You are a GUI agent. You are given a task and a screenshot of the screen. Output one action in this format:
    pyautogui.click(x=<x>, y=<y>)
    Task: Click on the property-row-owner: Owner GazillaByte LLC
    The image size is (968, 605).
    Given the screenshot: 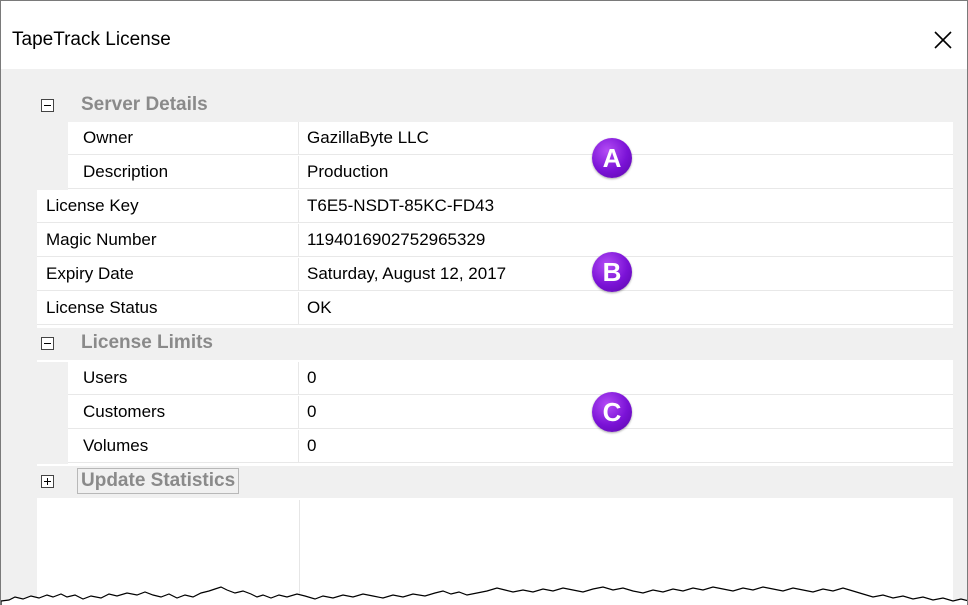 What is the action you would take?
    pyautogui.click(x=495, y=139)
    